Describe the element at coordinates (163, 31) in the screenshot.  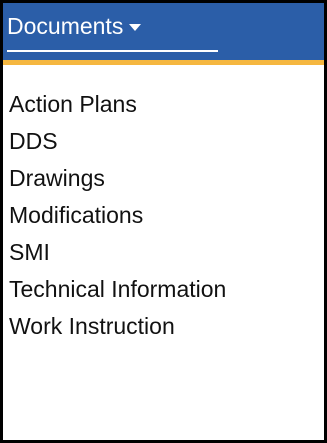
I see `dropdown-header: Documents` at that location.